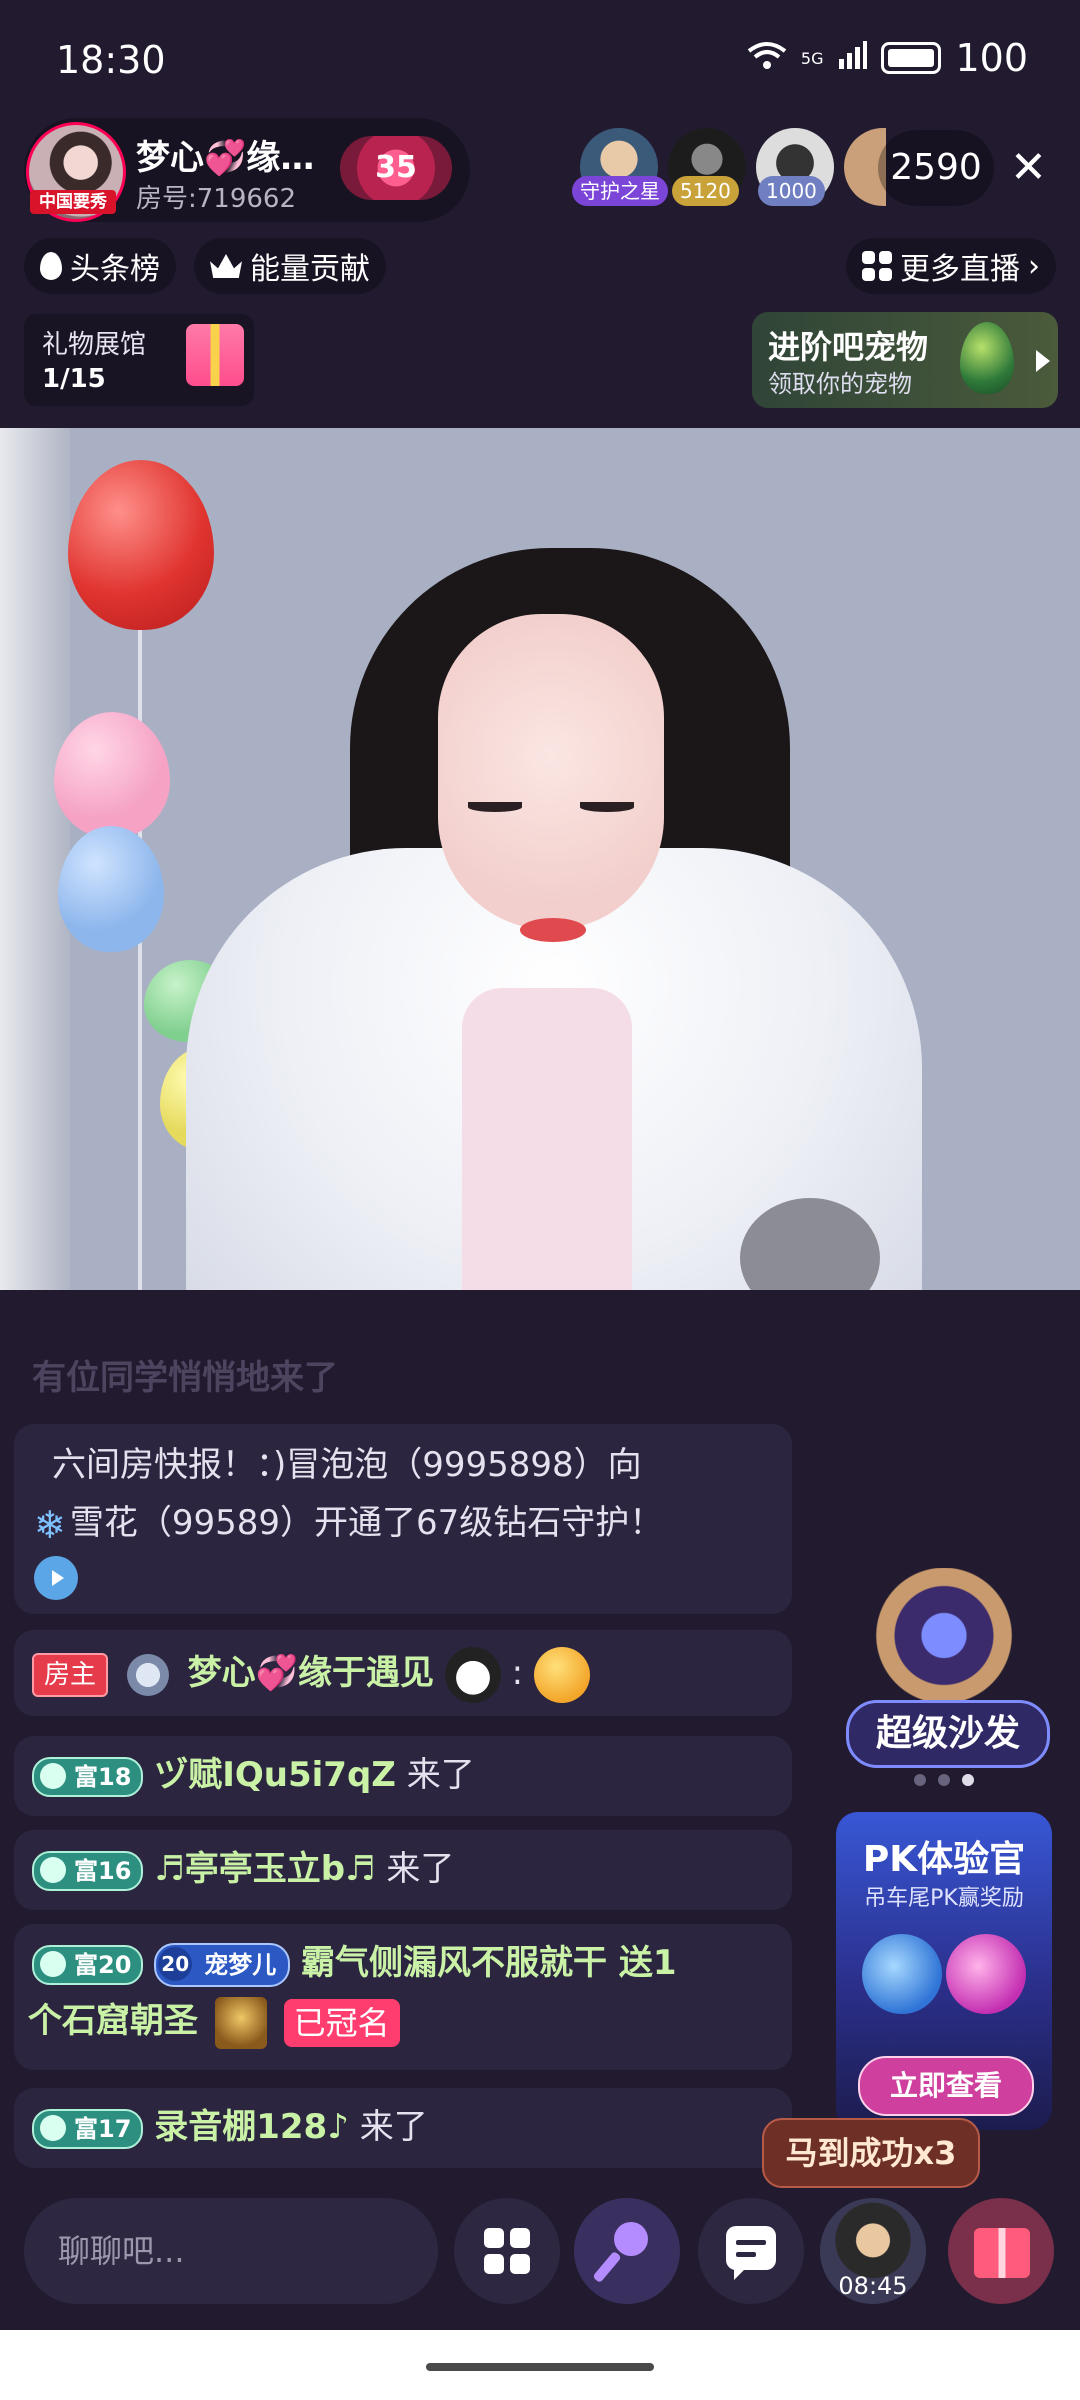 The width and height of the screenshot is (1080, 2400). I want to click on chat-message-text: 霸气侧漏风不服就干 送1, so click(489, 1963).